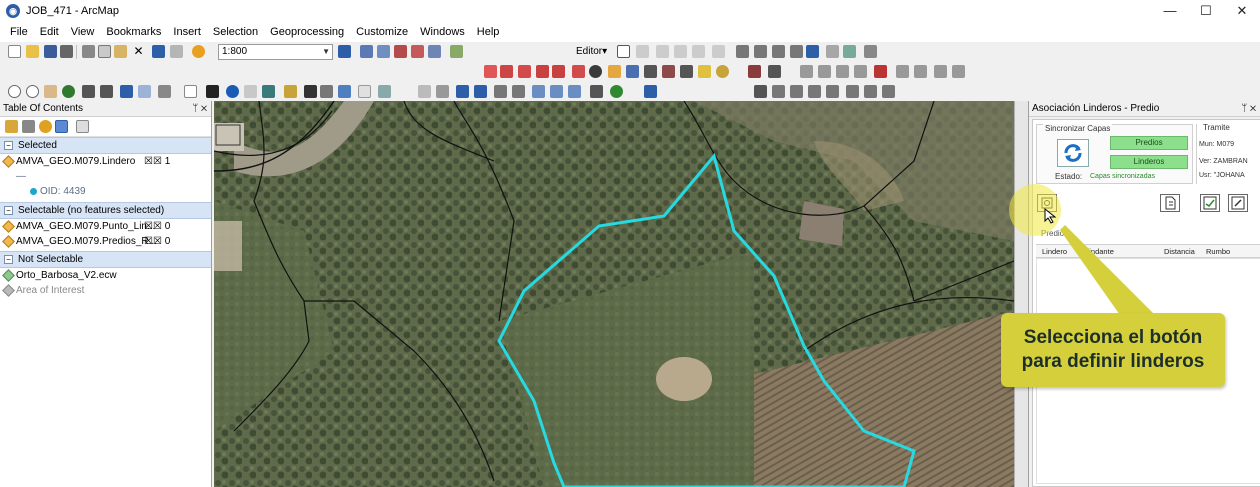 The image size is (1260, 487). Describe the element at coordinates (187, 32) in the screenshot. I see `menu-insert: Insert` at that location.